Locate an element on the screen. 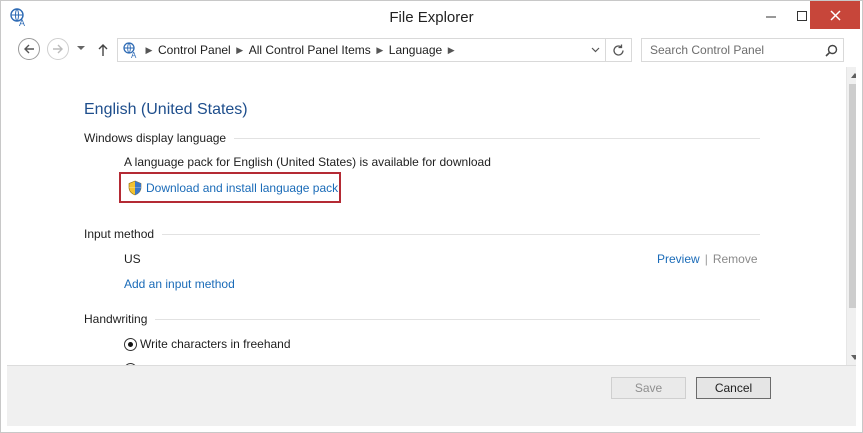  recent-locations-button is located at coordinates (81, 48).